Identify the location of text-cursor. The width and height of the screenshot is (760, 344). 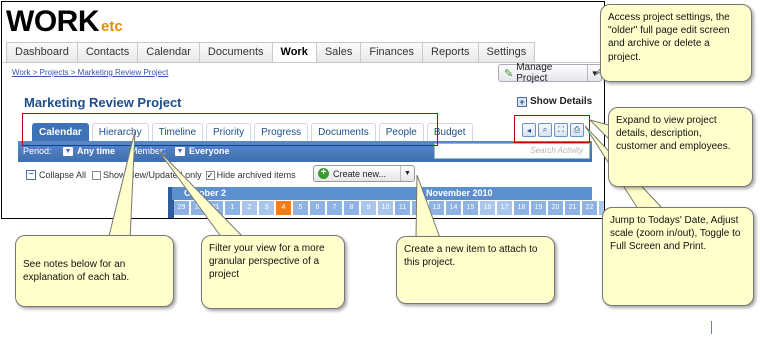
(711, 327).